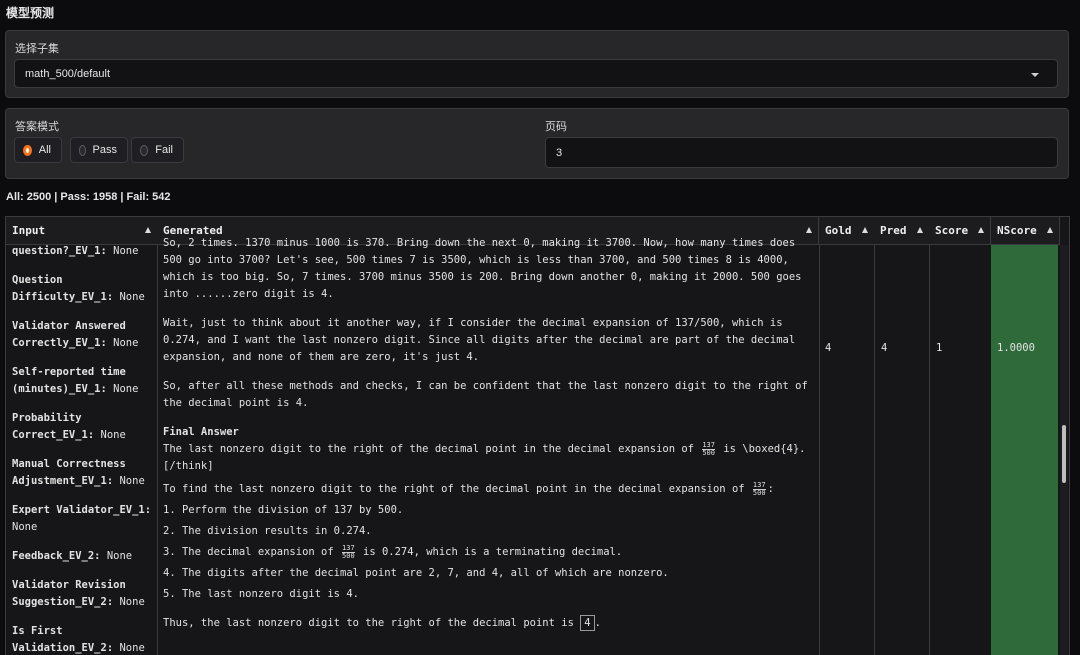 The image size is (1080, 655). I want to click on boxed-answer: 4, so click(587, 623).